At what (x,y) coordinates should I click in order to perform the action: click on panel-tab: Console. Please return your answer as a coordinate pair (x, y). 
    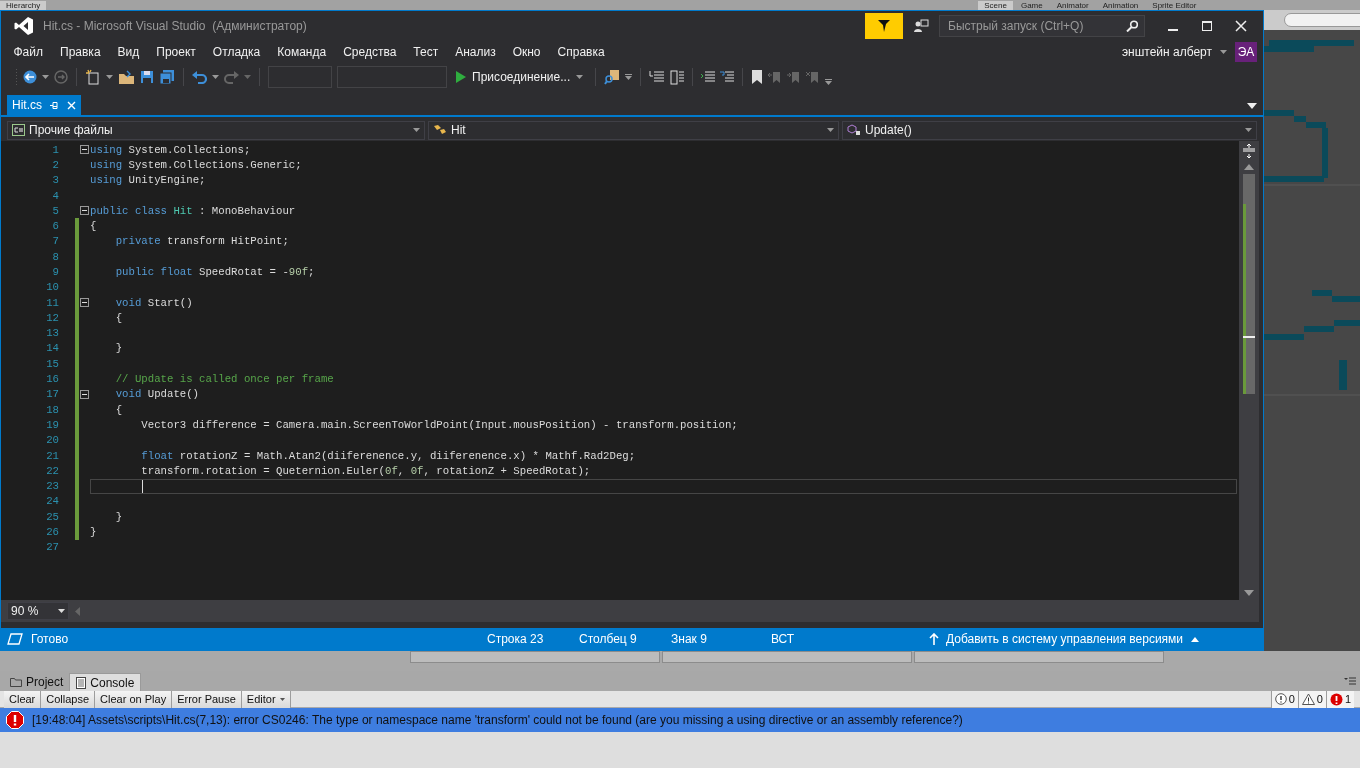
    Looking at the image, I should click on (105, 682).